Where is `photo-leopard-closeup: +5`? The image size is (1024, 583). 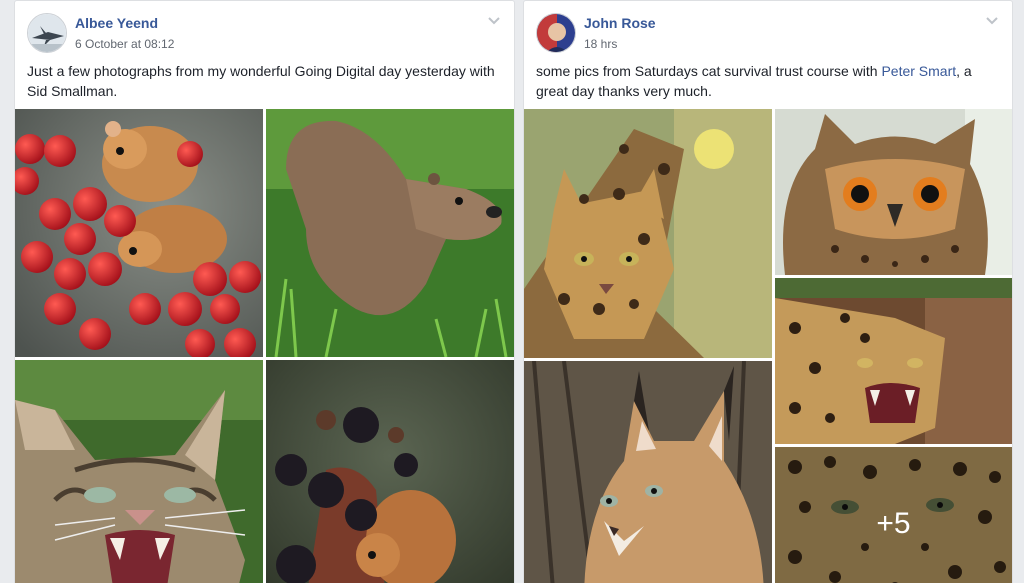 photo-leopard-closeup: +5 is located at coordinates (893, 515).